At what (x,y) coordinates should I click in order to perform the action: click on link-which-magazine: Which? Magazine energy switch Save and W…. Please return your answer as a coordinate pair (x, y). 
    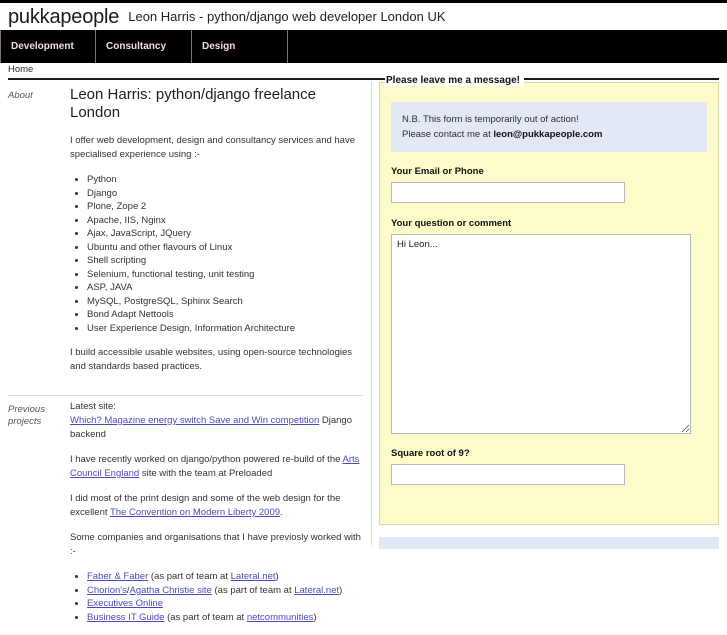
    Looking at the image, I should click on (194, 420).